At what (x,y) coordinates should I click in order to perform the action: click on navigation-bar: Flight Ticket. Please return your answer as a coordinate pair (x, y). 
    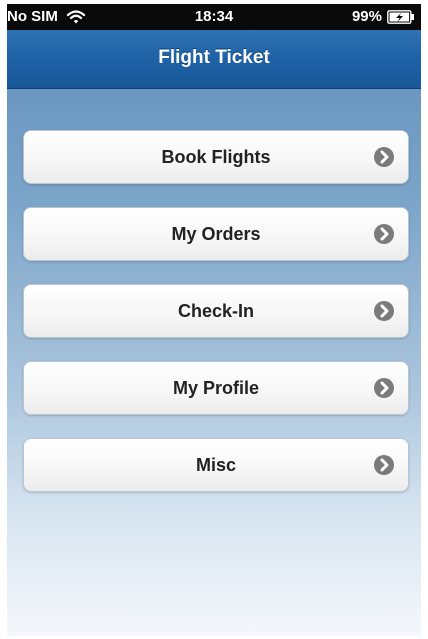
    Looking at the image, I should click on (214, 59).